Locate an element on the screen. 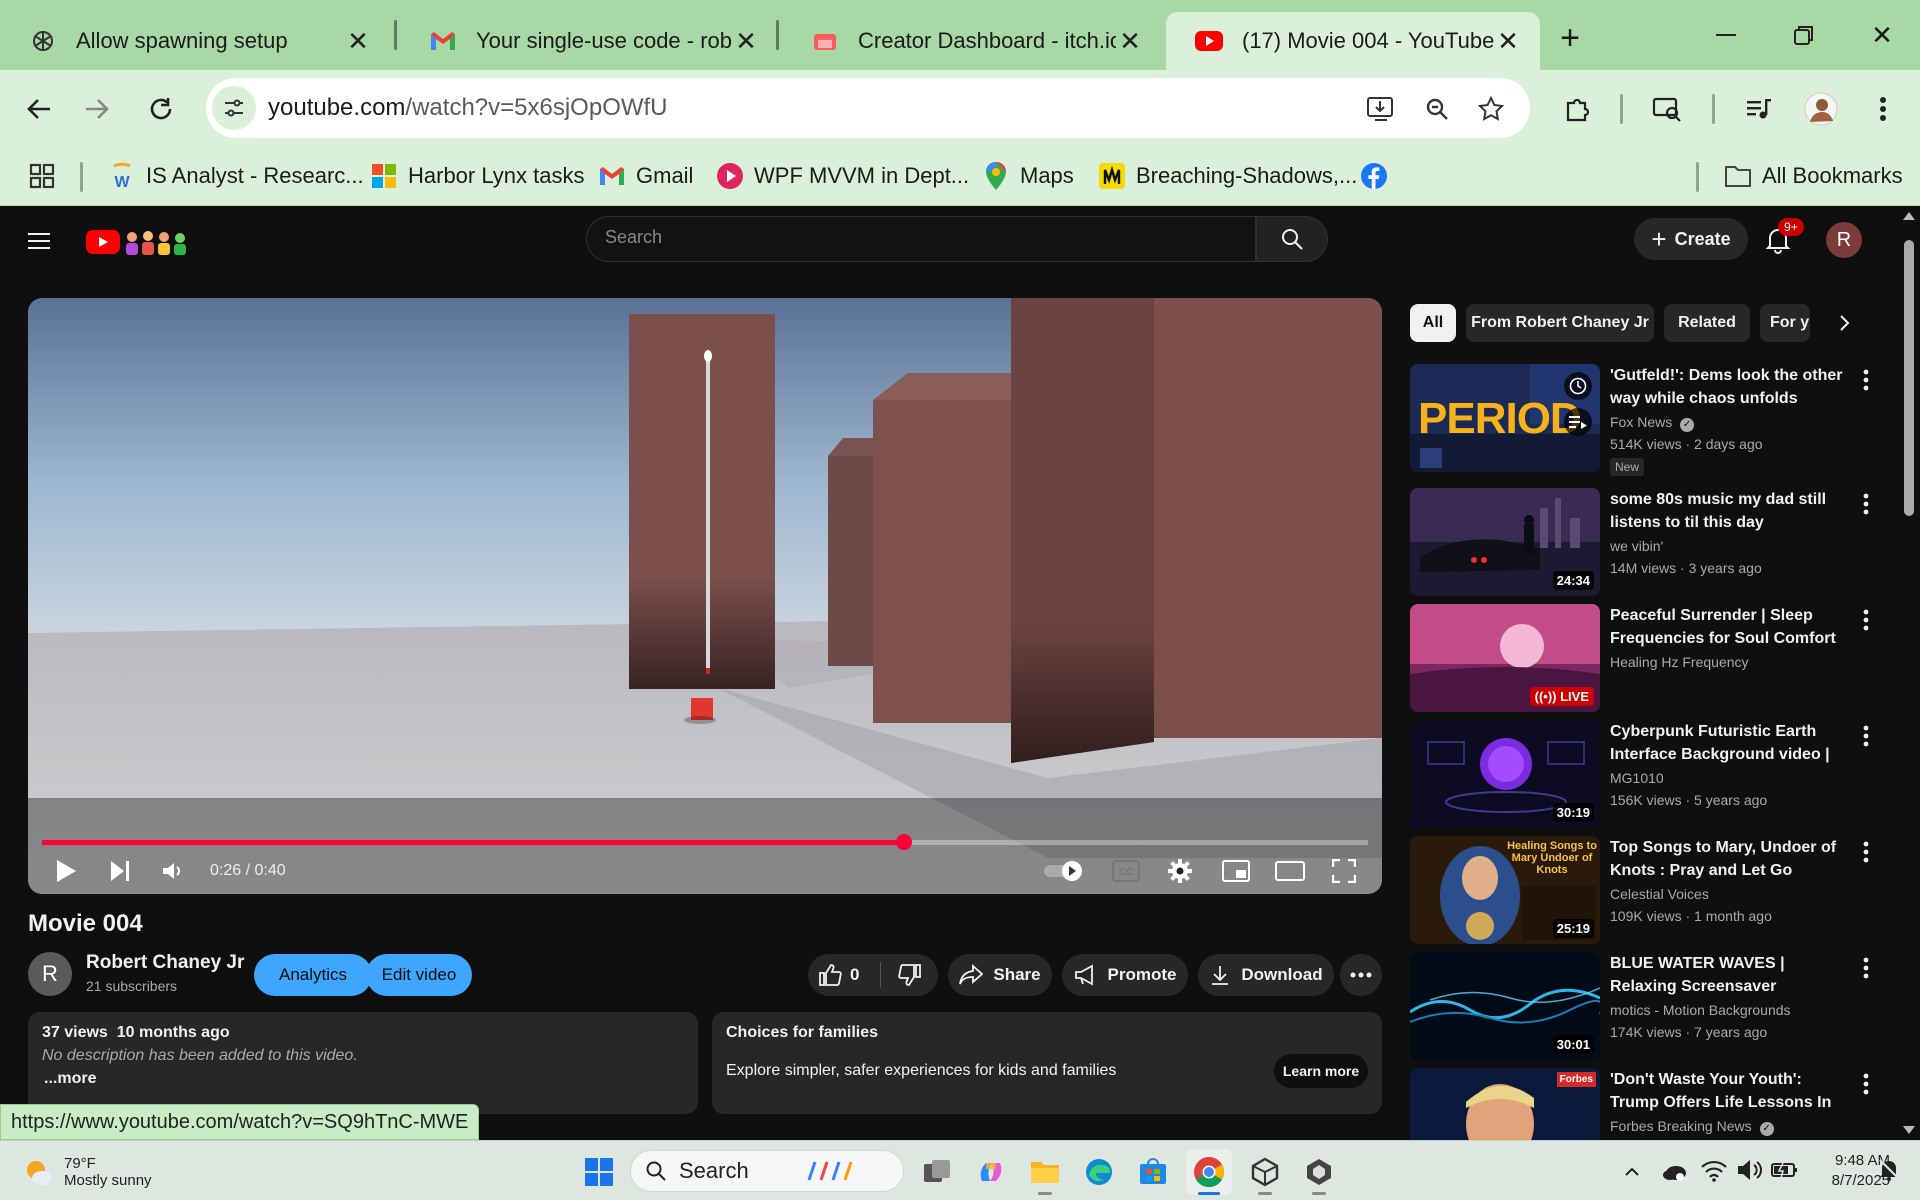 The image size is (1920, 1200). recommended-channel: Forbes Breaking News ✓ is located at coordinates (1692, 1127).